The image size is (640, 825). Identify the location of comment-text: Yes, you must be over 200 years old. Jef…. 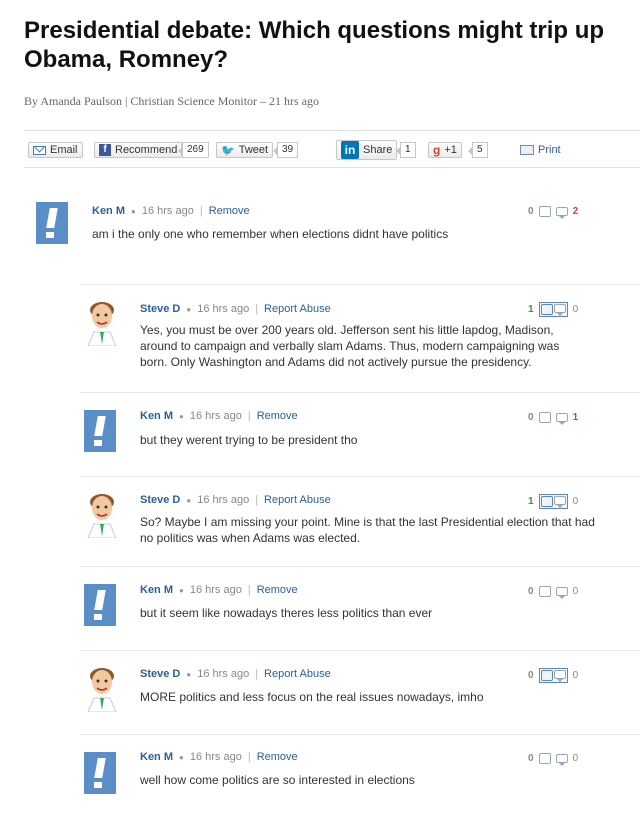
(350, 346).